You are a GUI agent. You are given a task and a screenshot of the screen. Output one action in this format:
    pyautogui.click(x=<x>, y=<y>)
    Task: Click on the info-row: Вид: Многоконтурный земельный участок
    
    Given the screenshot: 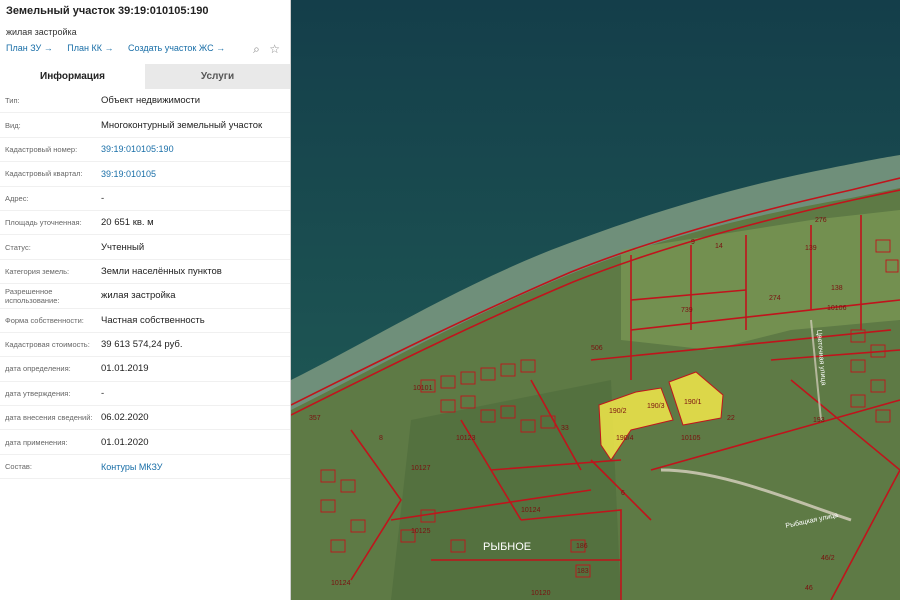 What is the action you would take?
    pyautogui.click(x=145, y=125)
    